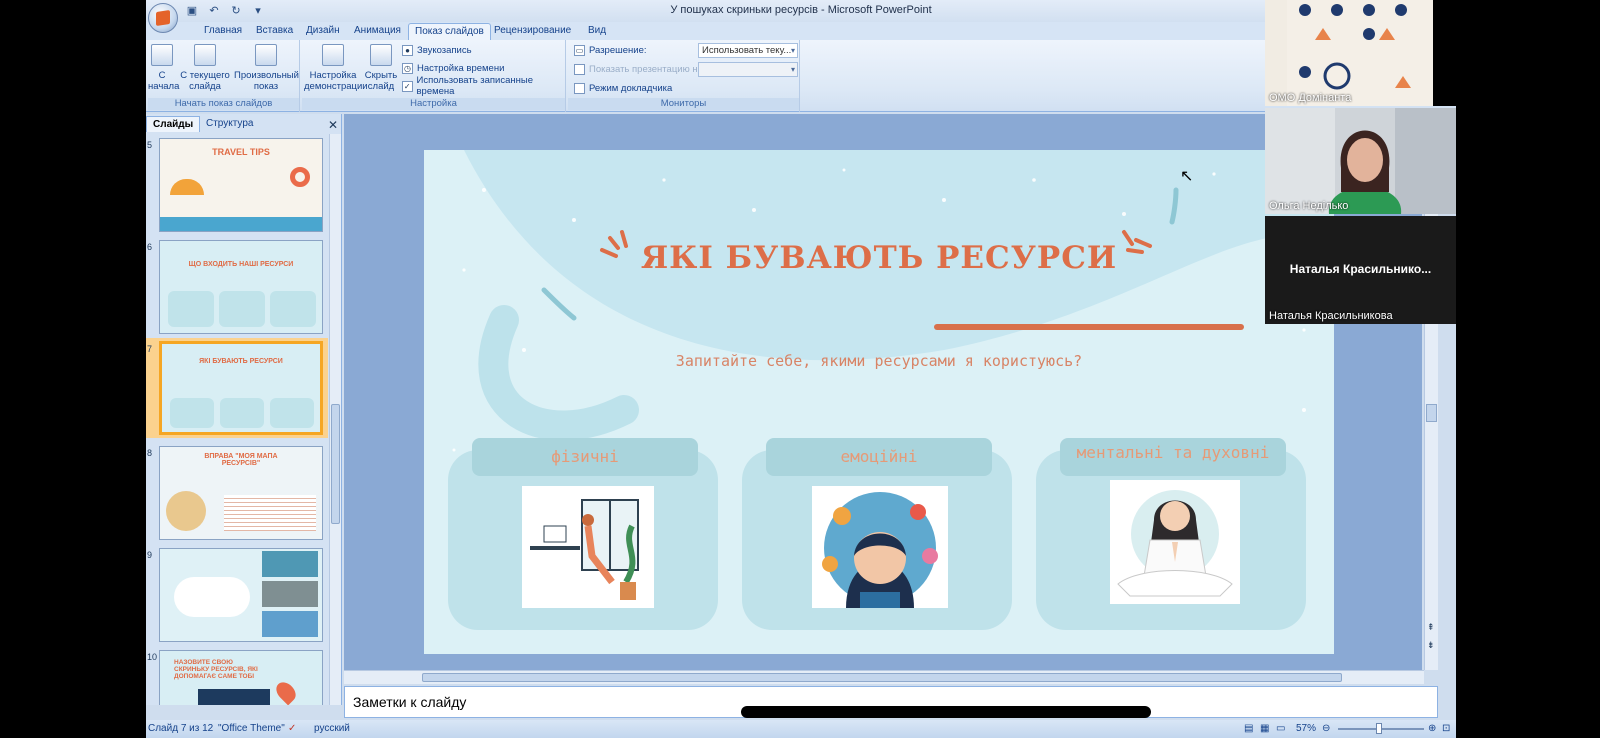 The image size is (1600, 738). I want to click on photo-image, so click(290, 564).